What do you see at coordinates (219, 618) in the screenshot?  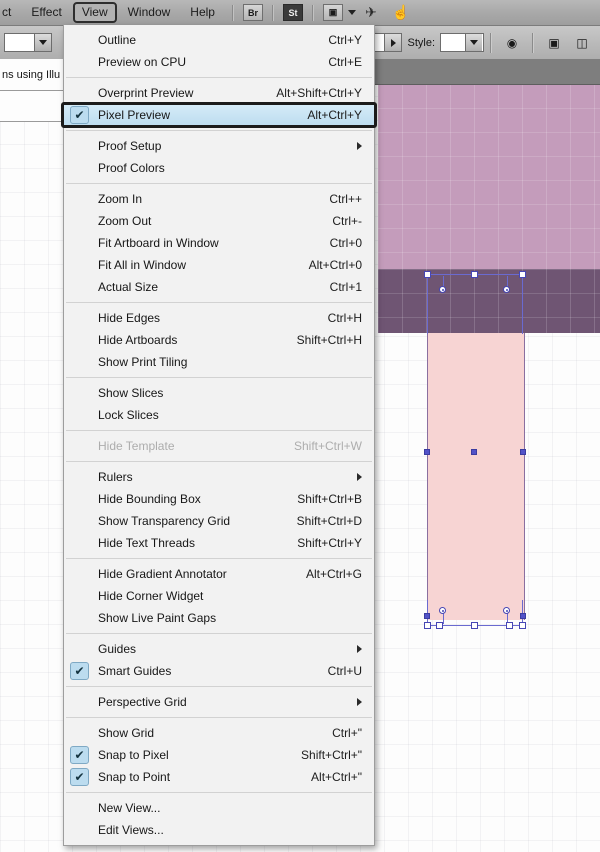 I see `menu-item-show-live-paint-gaps: Show Live Paint Gaps` at bounding box center [219, 618].